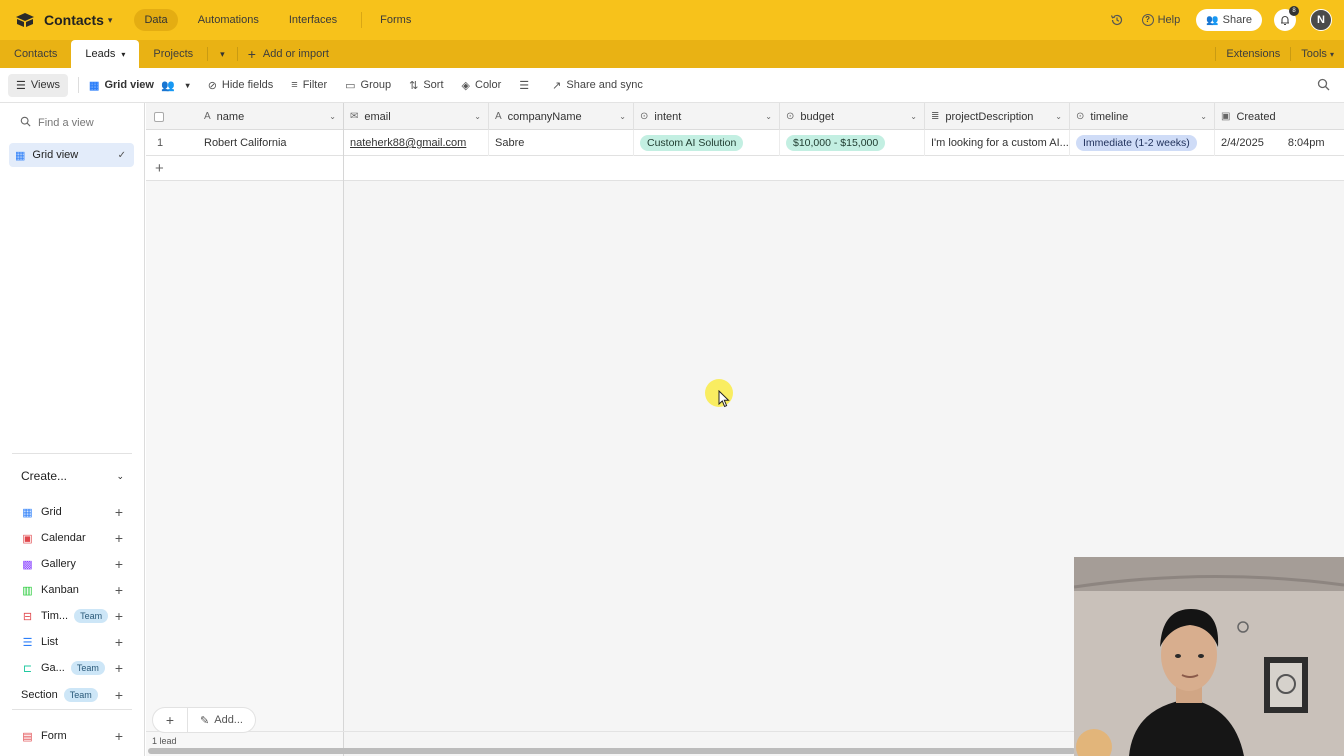  What do you see at coordinates (1117, 20) in the screenshot?
I see `history-icon` at bounding box center [1117, 20].